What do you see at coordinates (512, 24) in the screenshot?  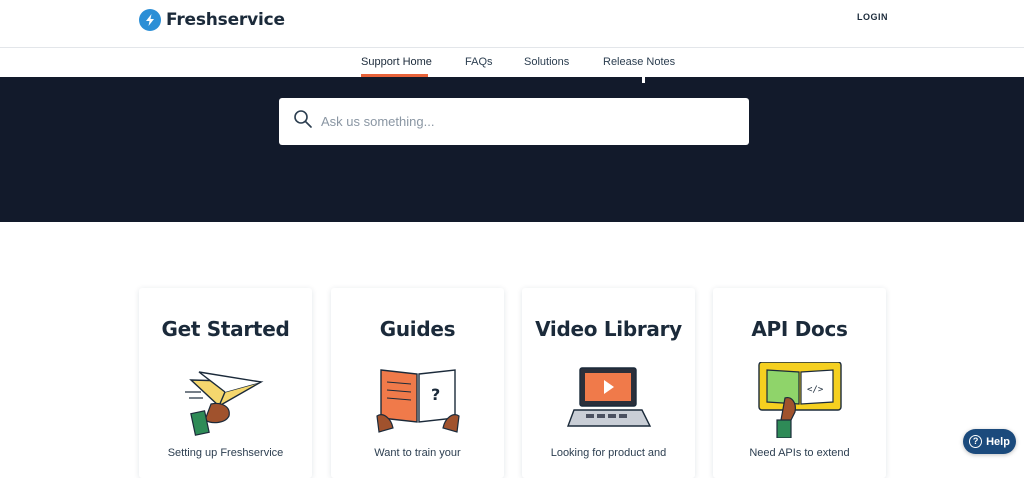 I see `site-header: Freshservice LOGIN` at bounding box center [512, 24].